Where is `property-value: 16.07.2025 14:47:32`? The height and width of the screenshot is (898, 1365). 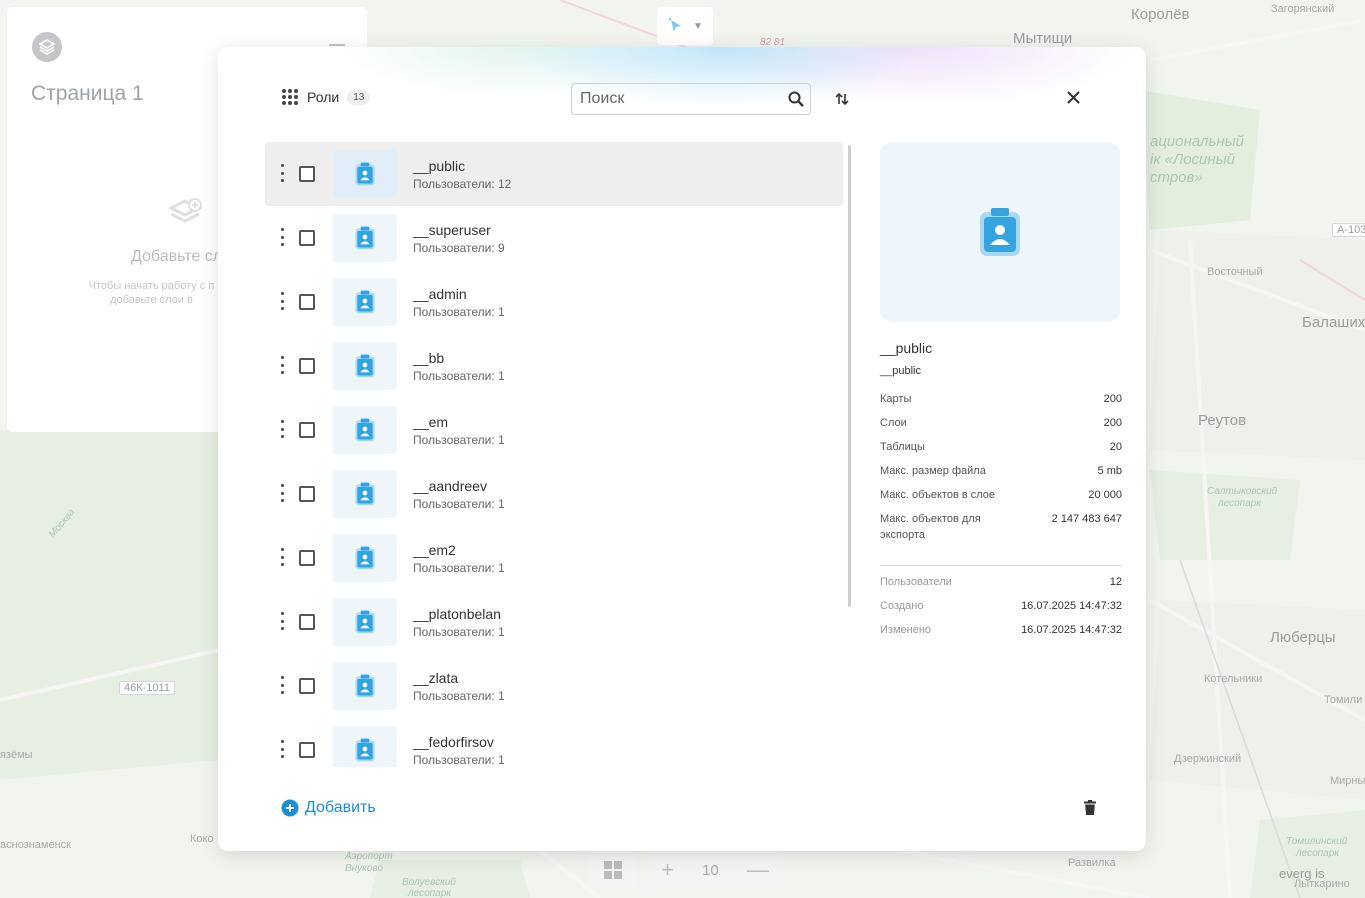
property-value: 16.07.2025 14:47:32 is located at coordinates (1071, 630).